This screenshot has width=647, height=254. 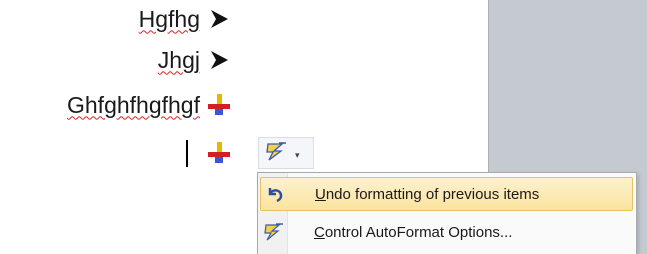 I want to click on list-item, so click(x=209, y=153).